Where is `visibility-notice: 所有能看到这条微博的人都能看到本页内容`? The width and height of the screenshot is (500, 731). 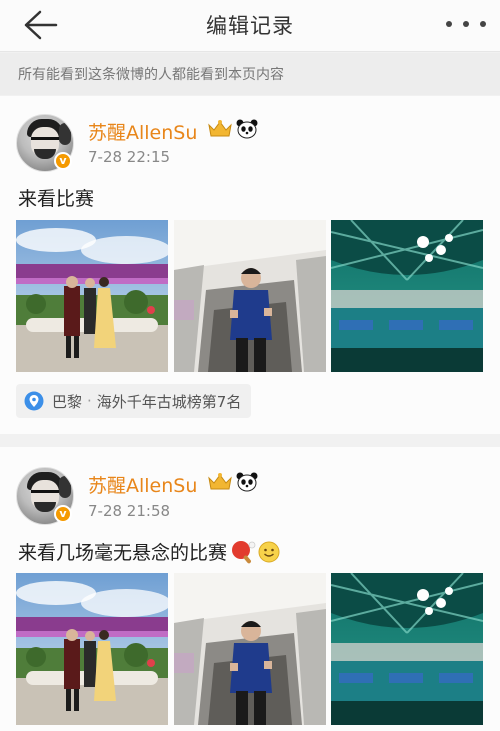
visibility-notice: 所有能看到这条微博的人都能看到本页内容 is located at coordinates (250, 74).